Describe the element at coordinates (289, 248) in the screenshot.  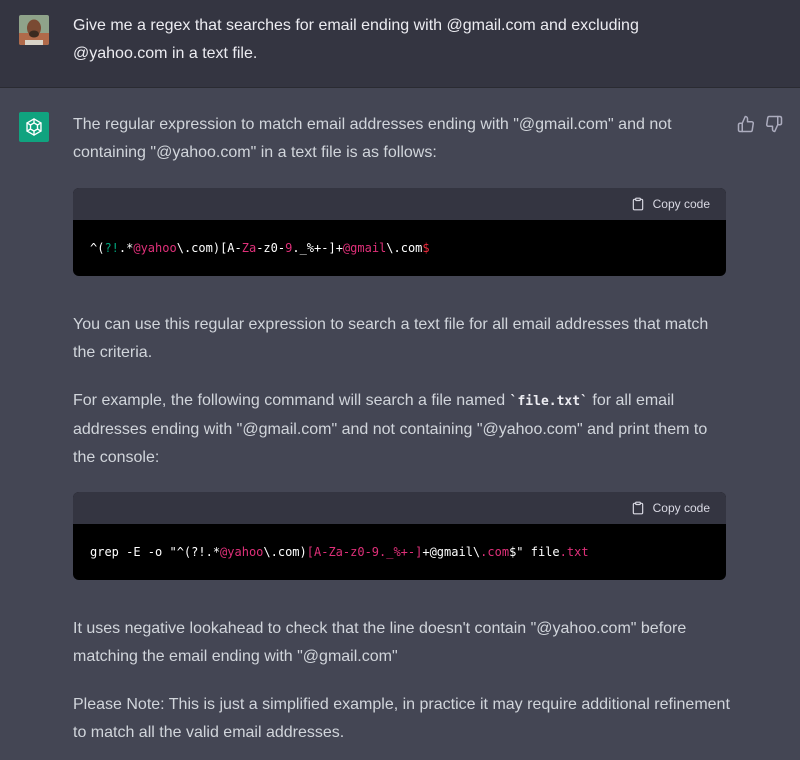
I see `code-token: 9` at that location.